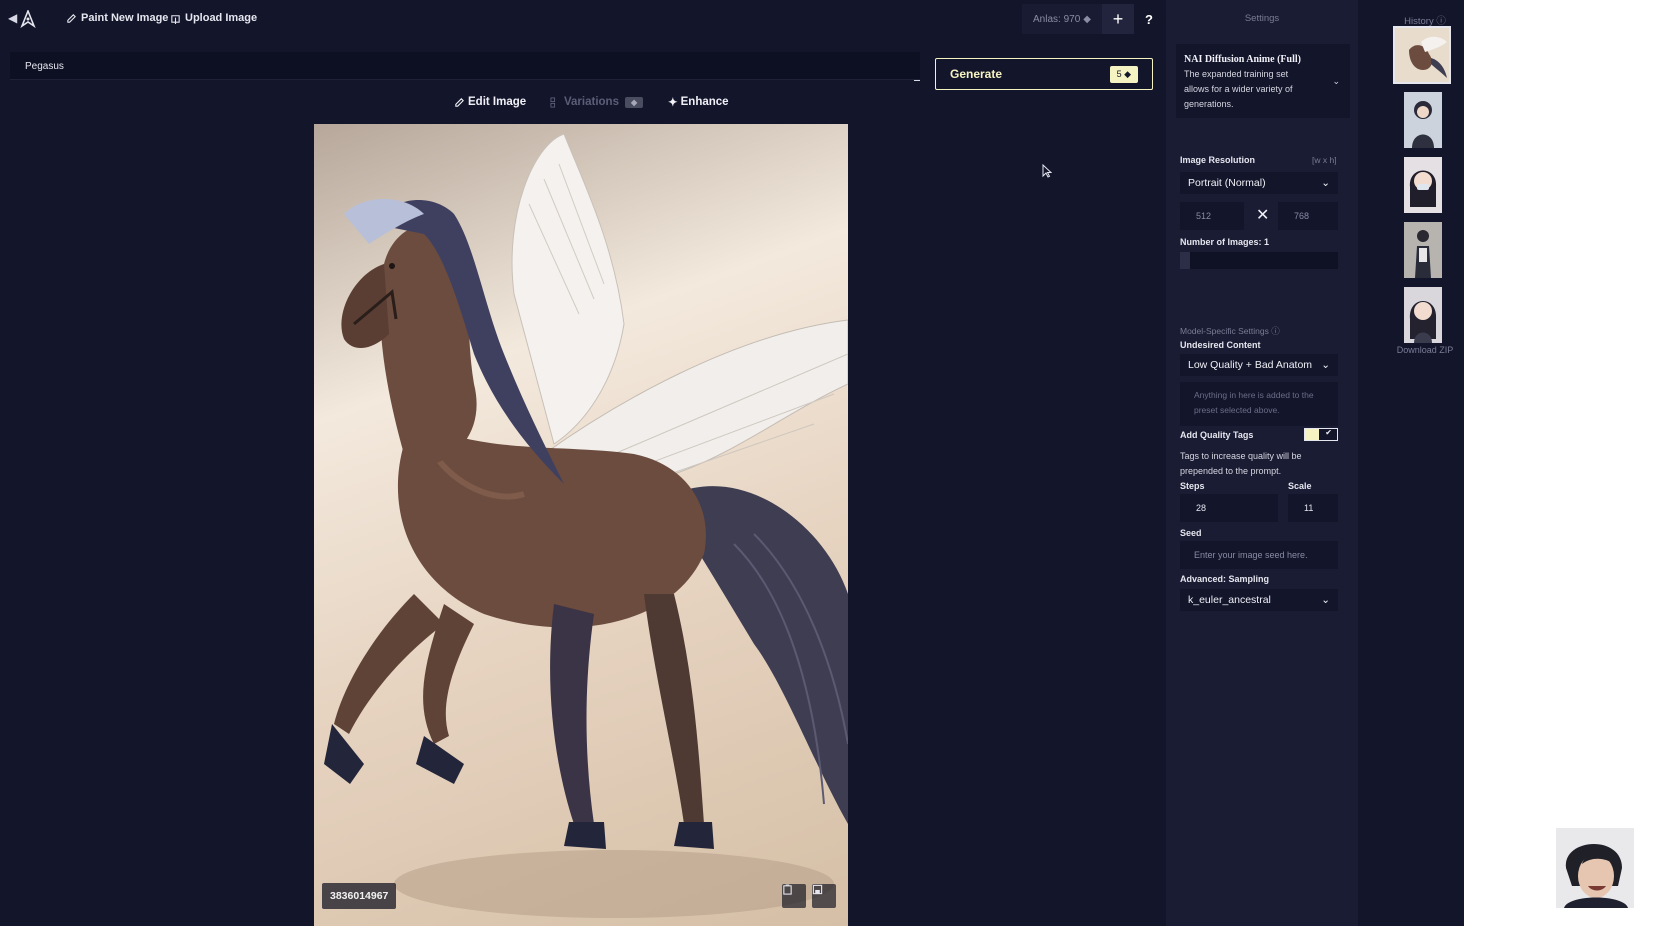 The image size is (1654, 926). Describe the element at coordinates (12, 18) in the screenshot. I see `back-arrow-icon: ◀` at that location.